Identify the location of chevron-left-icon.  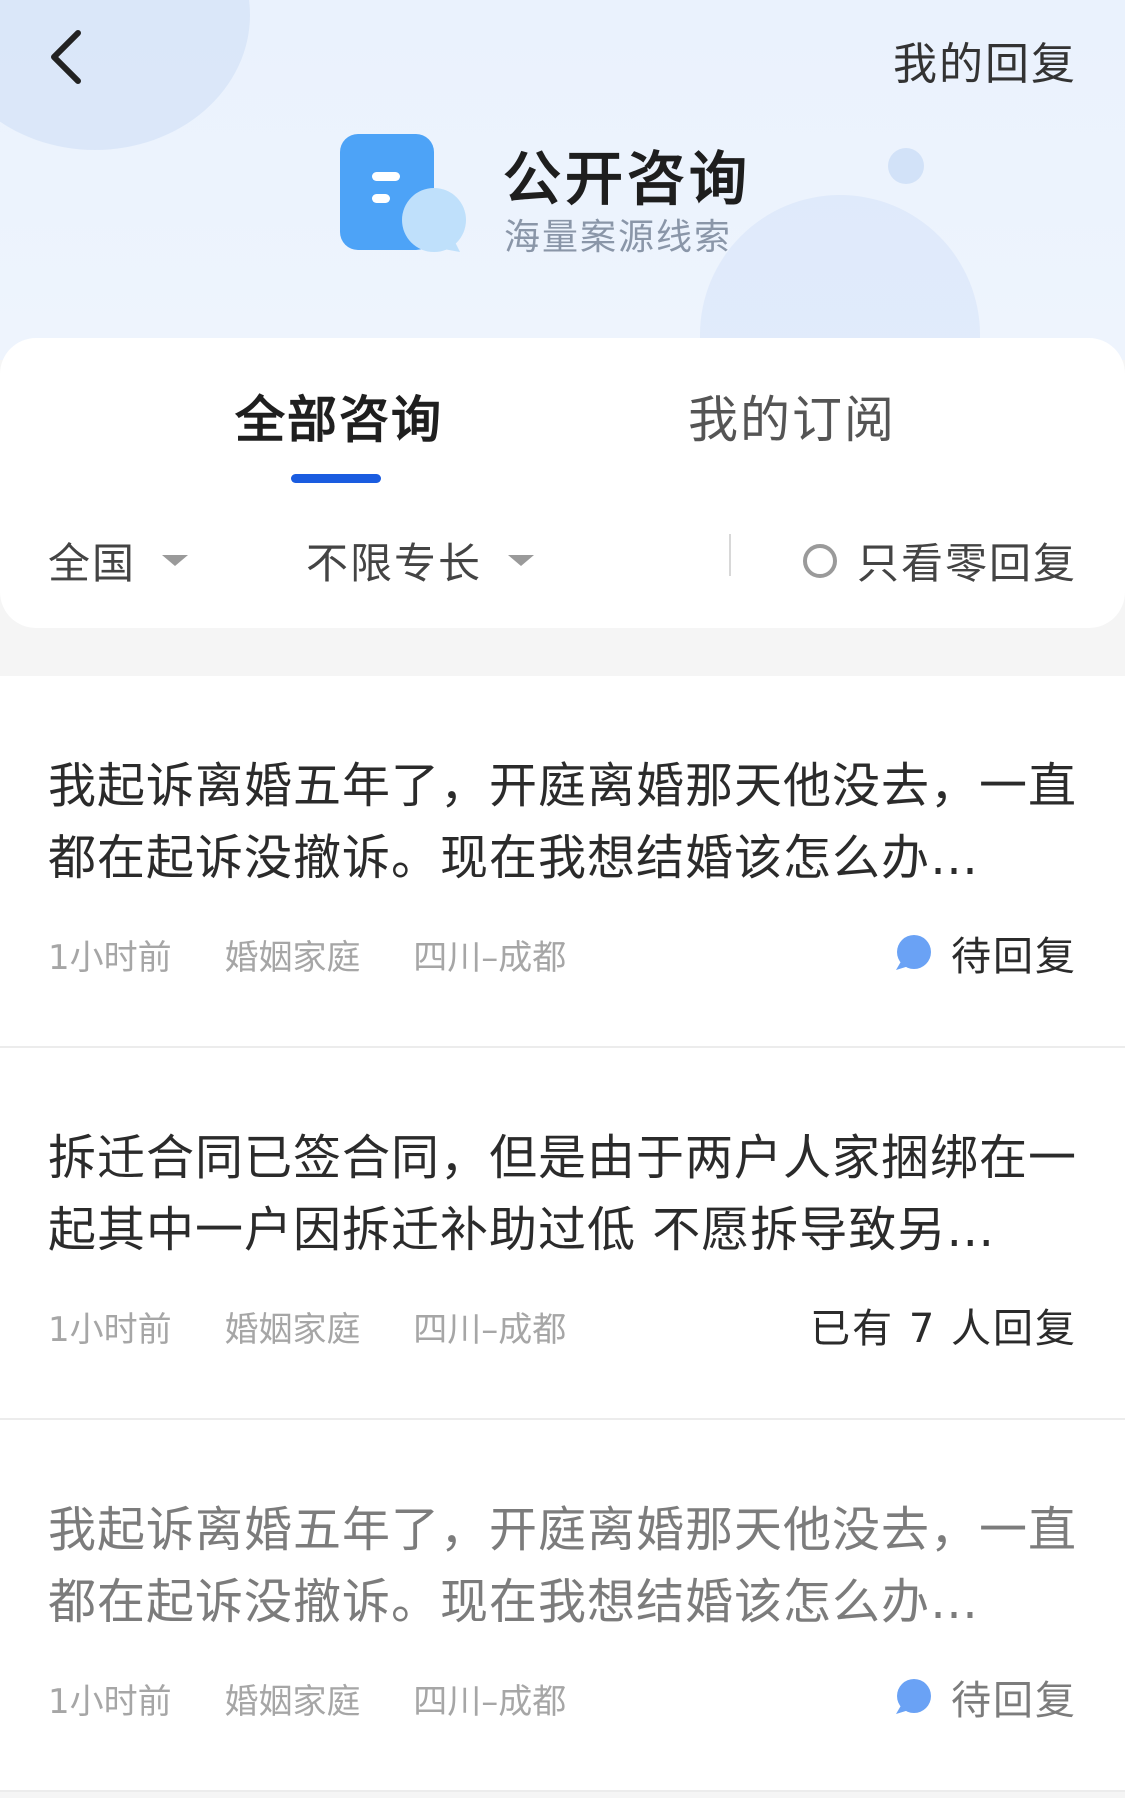
(66, 57).